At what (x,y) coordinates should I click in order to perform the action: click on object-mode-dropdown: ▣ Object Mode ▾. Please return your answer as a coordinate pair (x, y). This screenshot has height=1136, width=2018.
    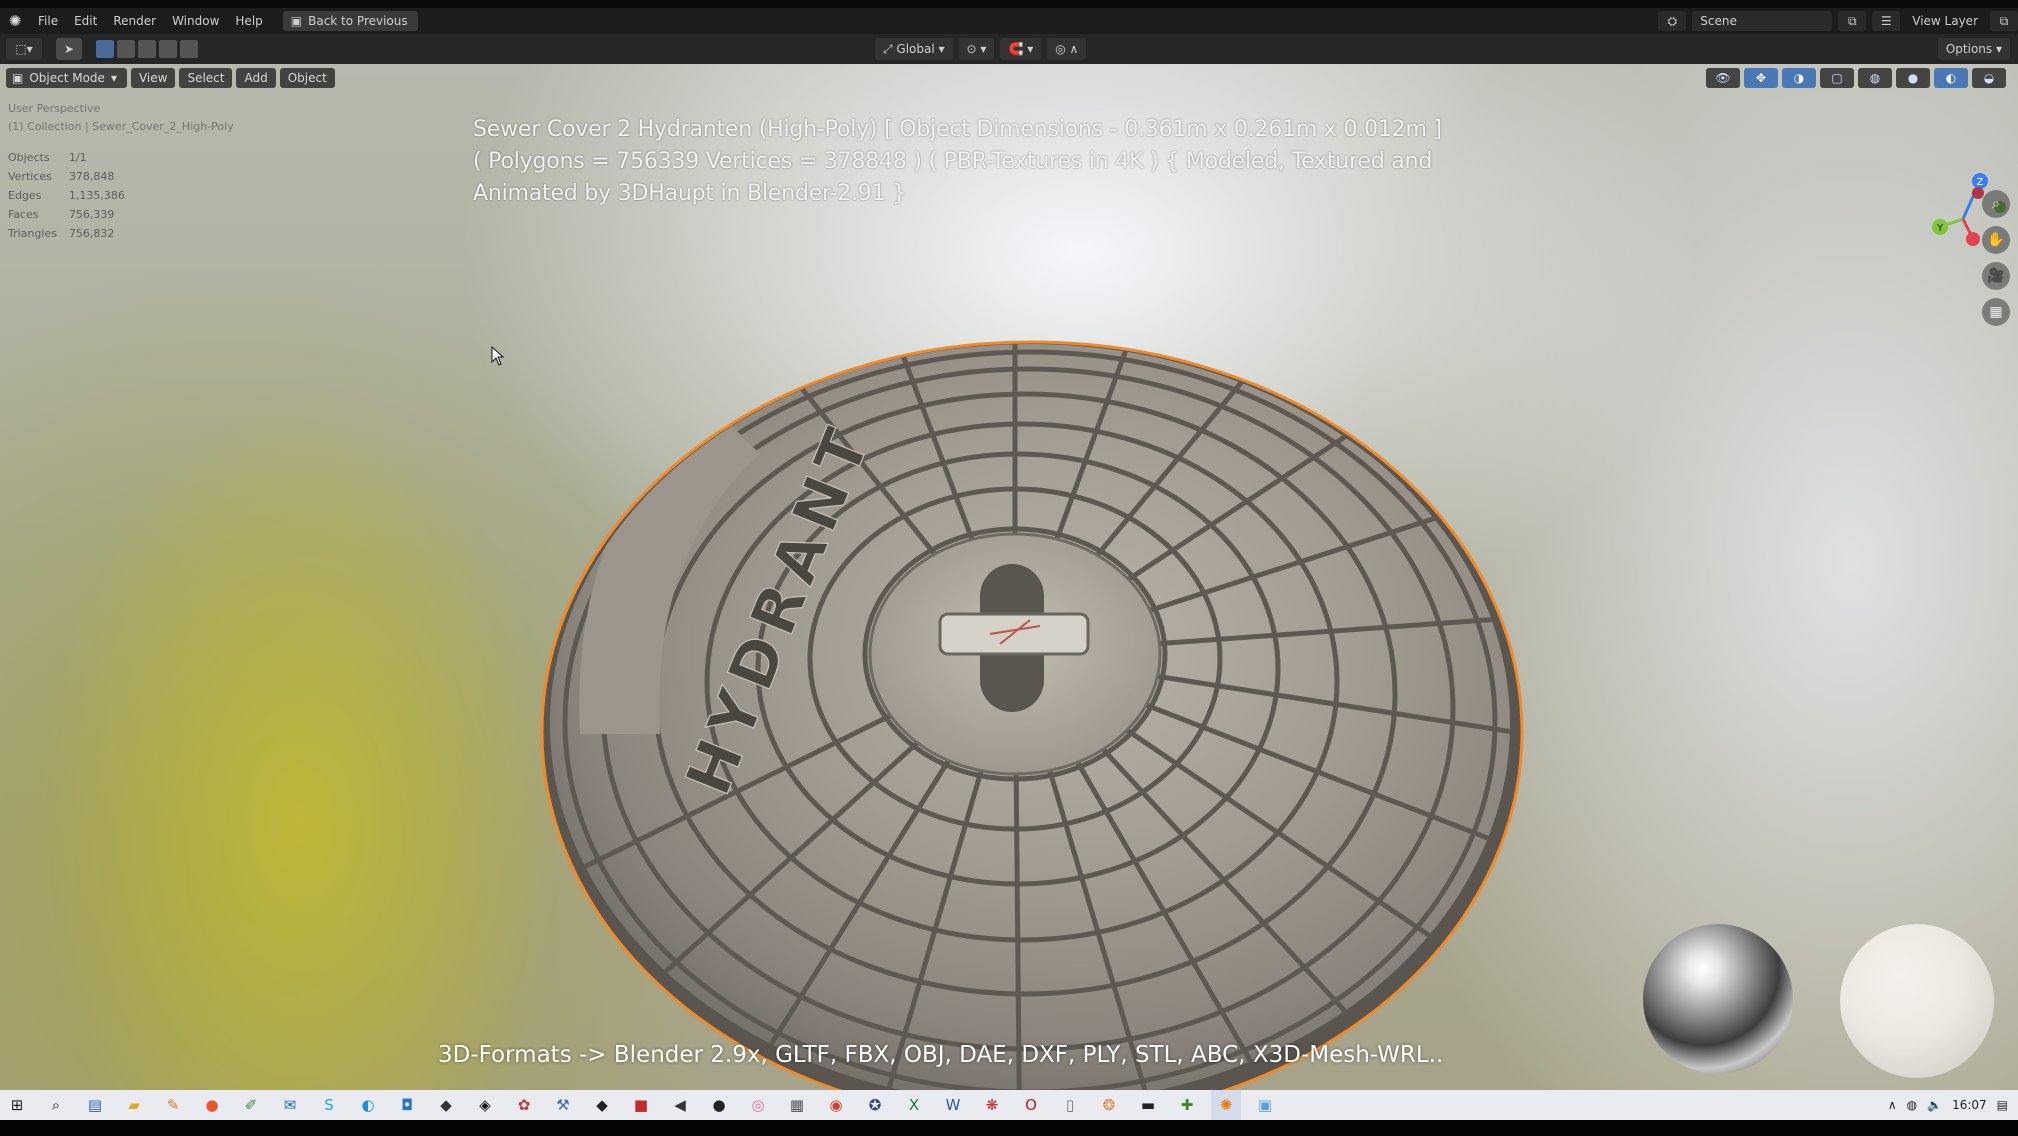
    Looking at the image, I should click on (66, 78).